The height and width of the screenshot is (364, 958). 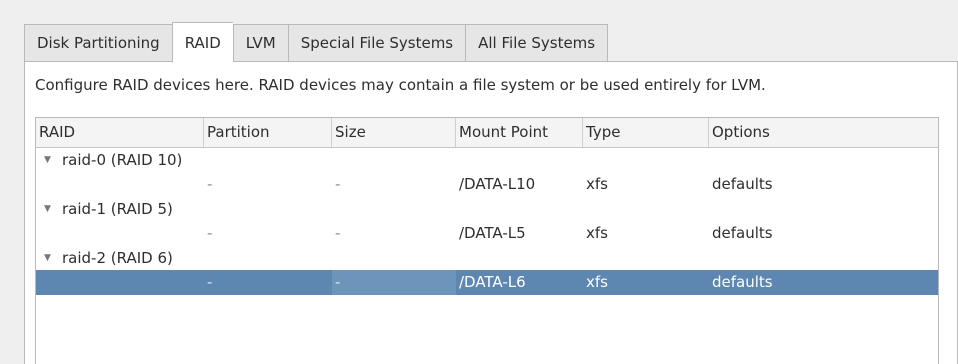 I want to click on tab-label: Special File Systems, so click(x=377, y=43).